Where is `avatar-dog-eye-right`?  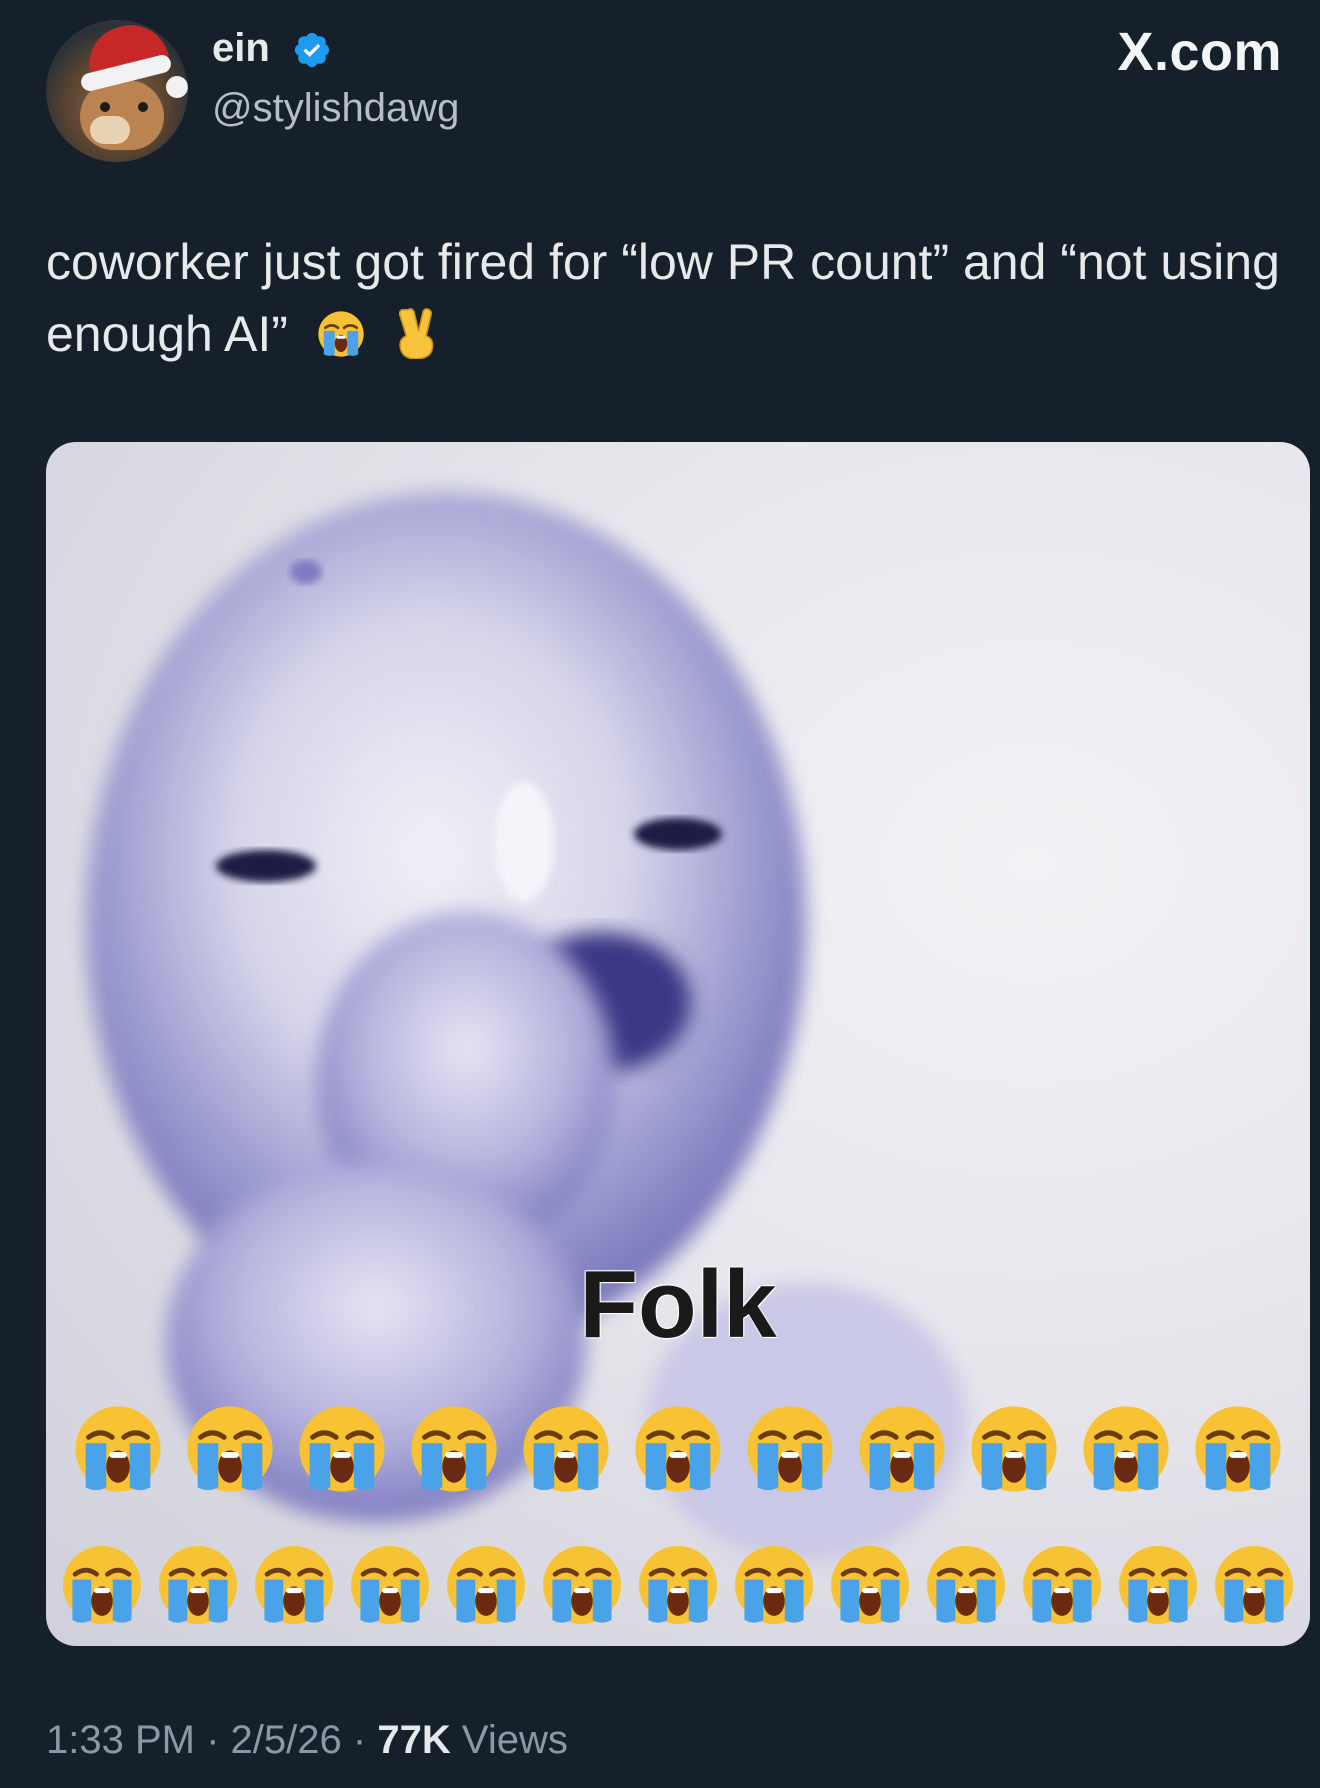
avatar-dog-eye-right is located at coordinates (143, 107).